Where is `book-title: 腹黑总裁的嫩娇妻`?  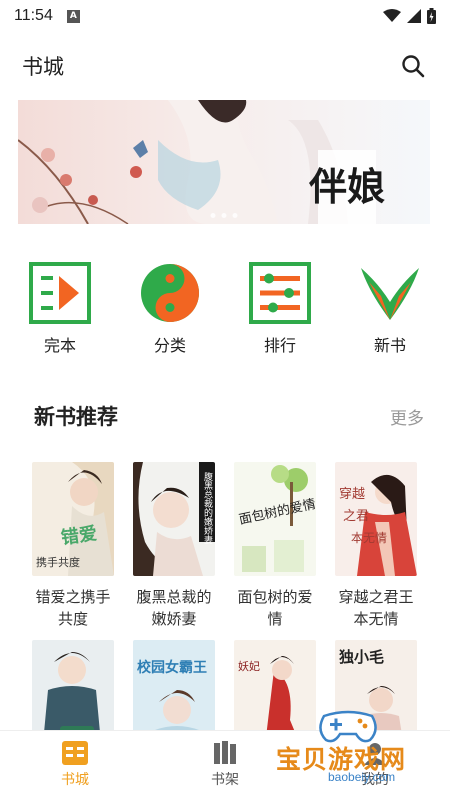 book-title: 腹黑总裁的嫩娇妻 is located at coordinates (174, 608).